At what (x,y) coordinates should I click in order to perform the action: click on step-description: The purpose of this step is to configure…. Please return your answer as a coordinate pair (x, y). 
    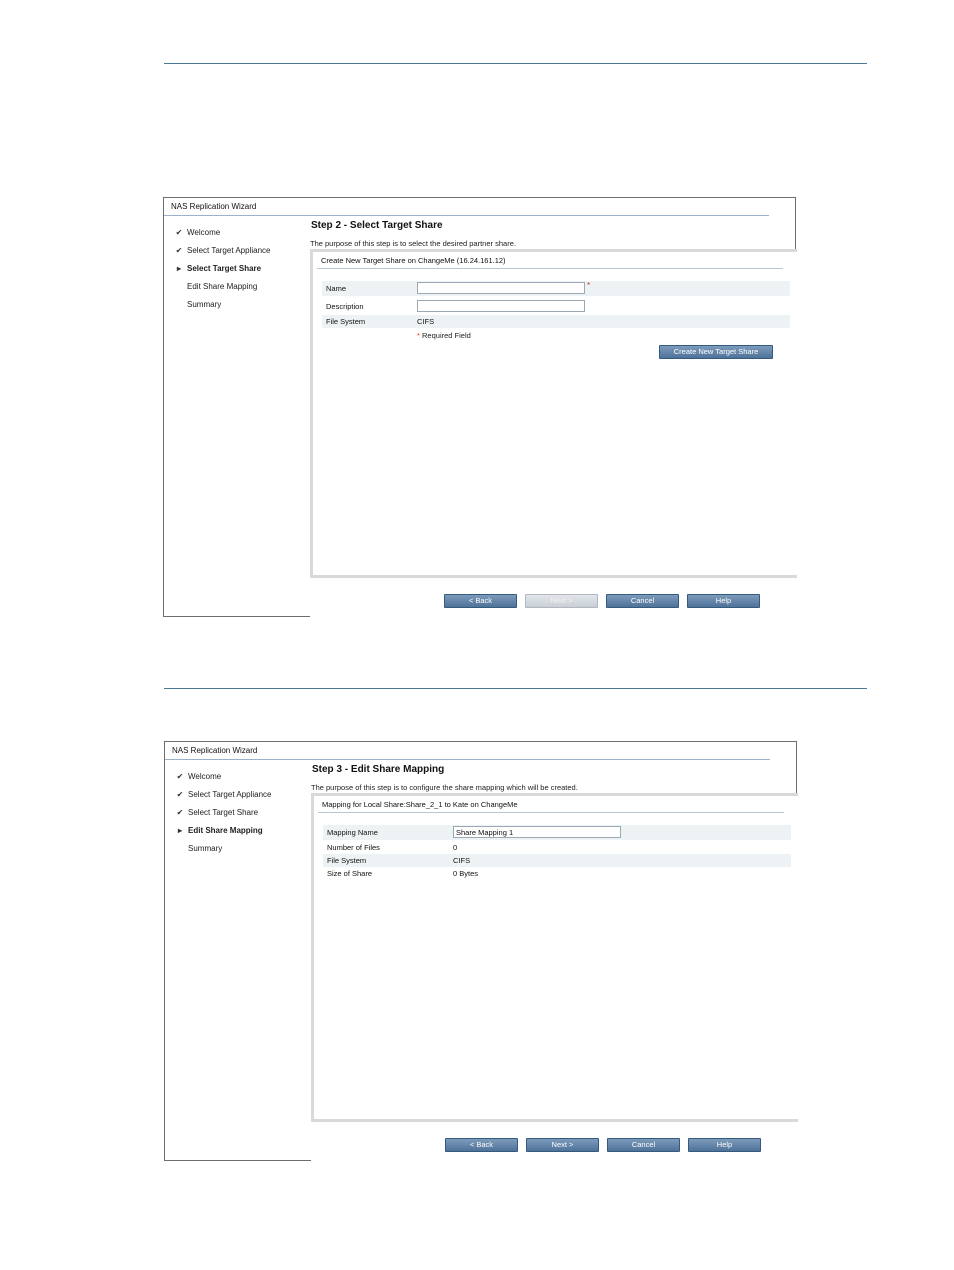
    Looking at the image, I should click on (444, 787).